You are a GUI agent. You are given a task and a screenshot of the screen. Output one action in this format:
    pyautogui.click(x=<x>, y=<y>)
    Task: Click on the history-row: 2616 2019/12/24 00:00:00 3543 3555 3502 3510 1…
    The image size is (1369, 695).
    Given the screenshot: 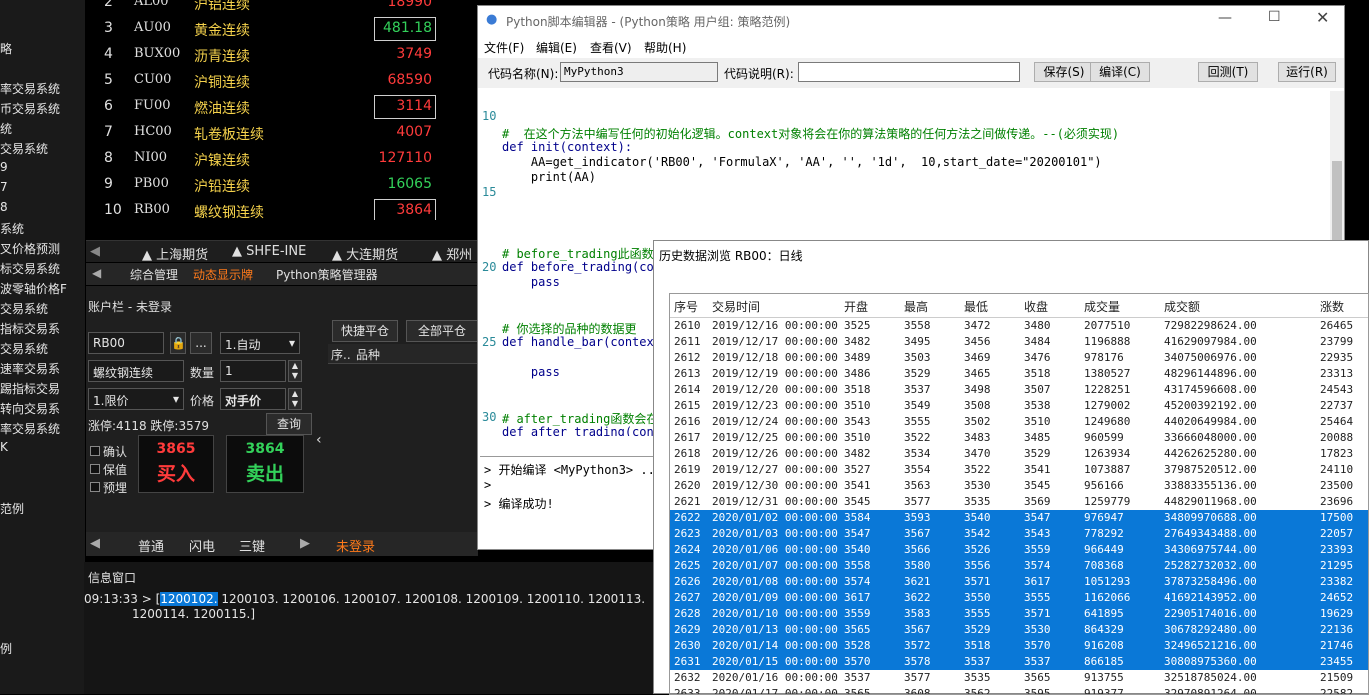 What is the action you would take?
    pyautogui.click(x=1019, y=422)
    